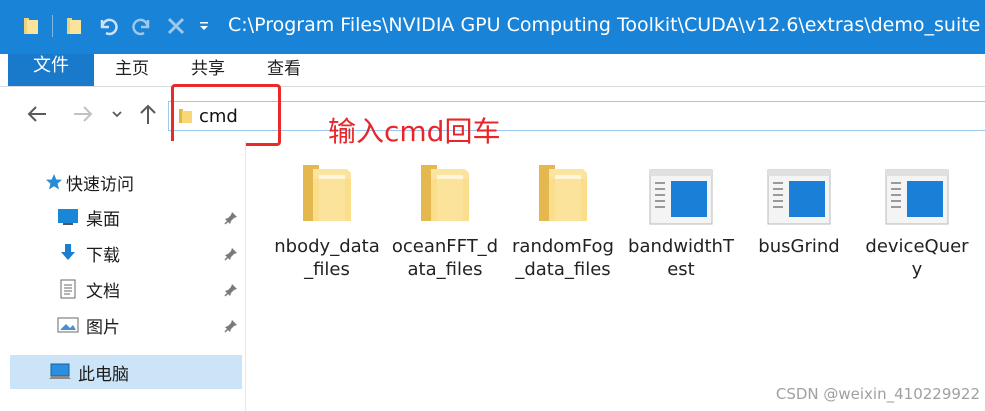 The image size is (985, 411). What do you see at coordinates (103, 219) in the screenshot?
I see `sidebar-item-label: 桌面` at bounding box center [103, 219].